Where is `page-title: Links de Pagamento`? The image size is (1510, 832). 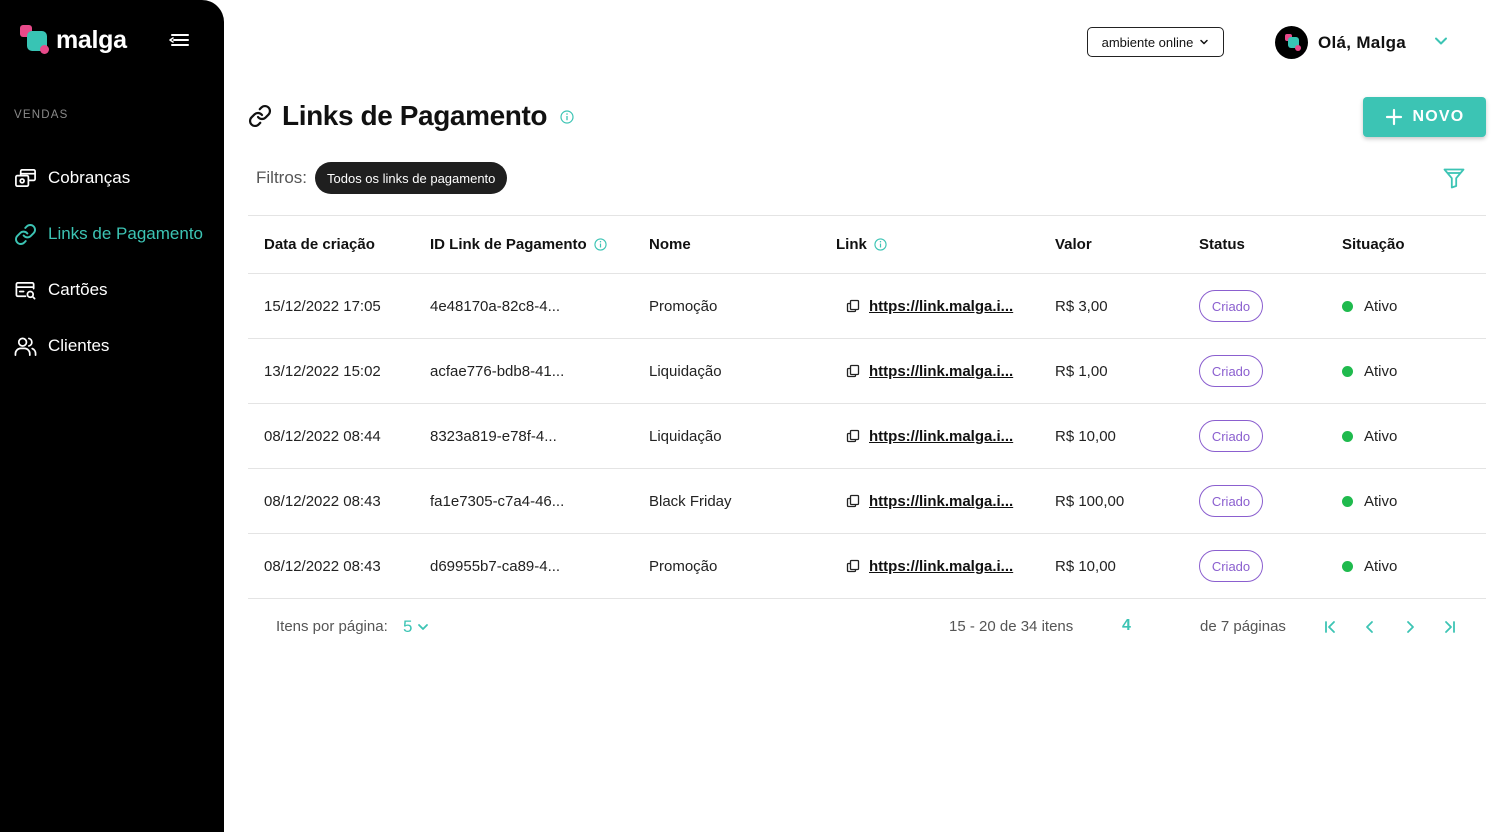 page-title: Links de Pagamento is located at coordinates (415, 115).